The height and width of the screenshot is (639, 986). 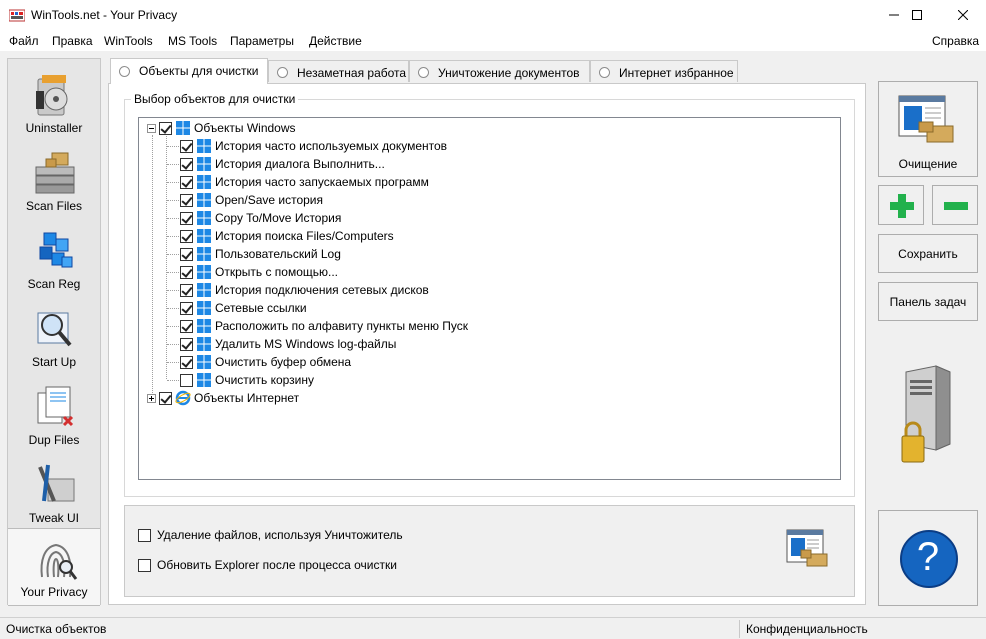 I want to click on maximize-button, so click(x=917, y=15).